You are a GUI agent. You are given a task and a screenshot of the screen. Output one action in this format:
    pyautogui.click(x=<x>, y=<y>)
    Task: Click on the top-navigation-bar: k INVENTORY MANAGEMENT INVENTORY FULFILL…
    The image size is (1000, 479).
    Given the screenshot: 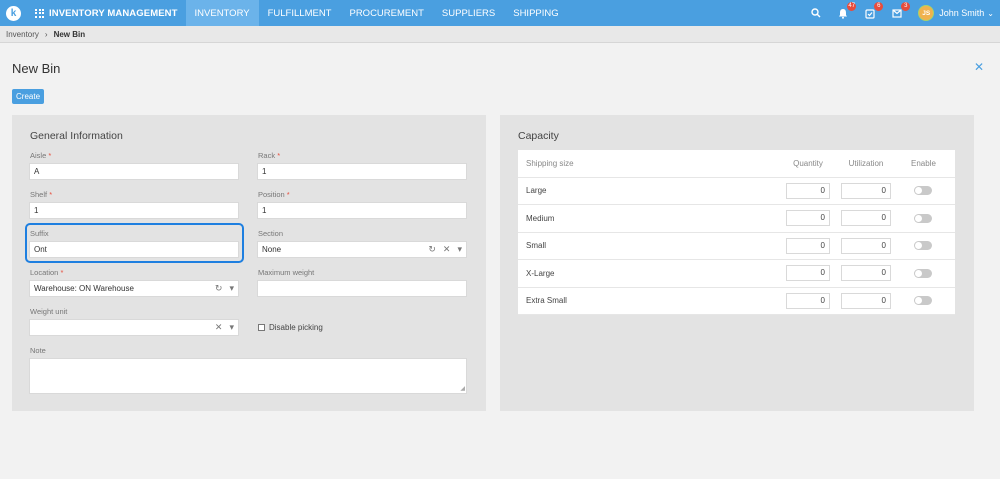 What is the action you would take?
    pyautogui.click(x=500, y=13)
    